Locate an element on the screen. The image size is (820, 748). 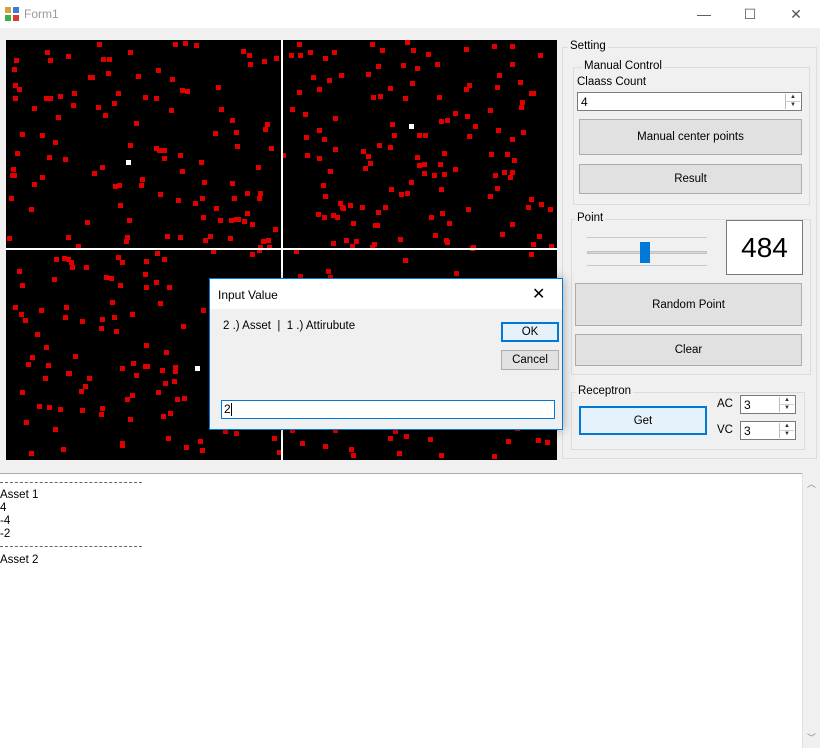
maximize-button: ☐ is located at coordinates (750, 14).